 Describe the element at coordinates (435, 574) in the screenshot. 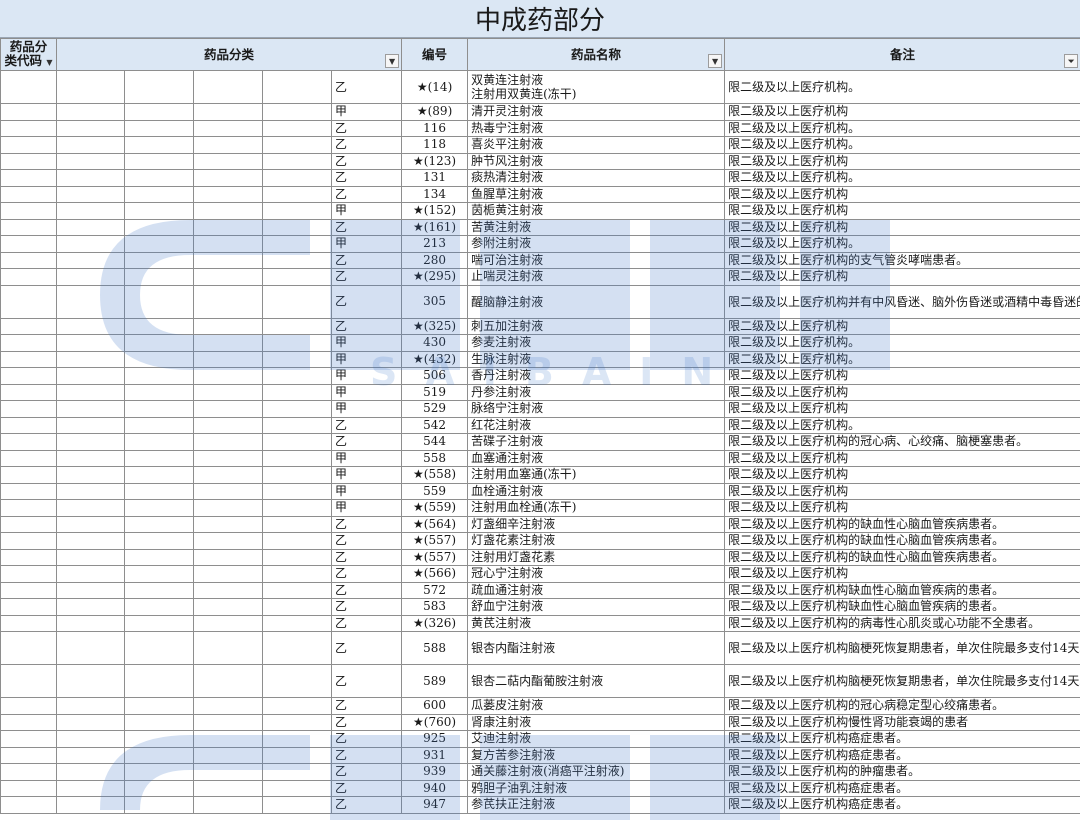

I see `number-cell: ★(566)` at that location.